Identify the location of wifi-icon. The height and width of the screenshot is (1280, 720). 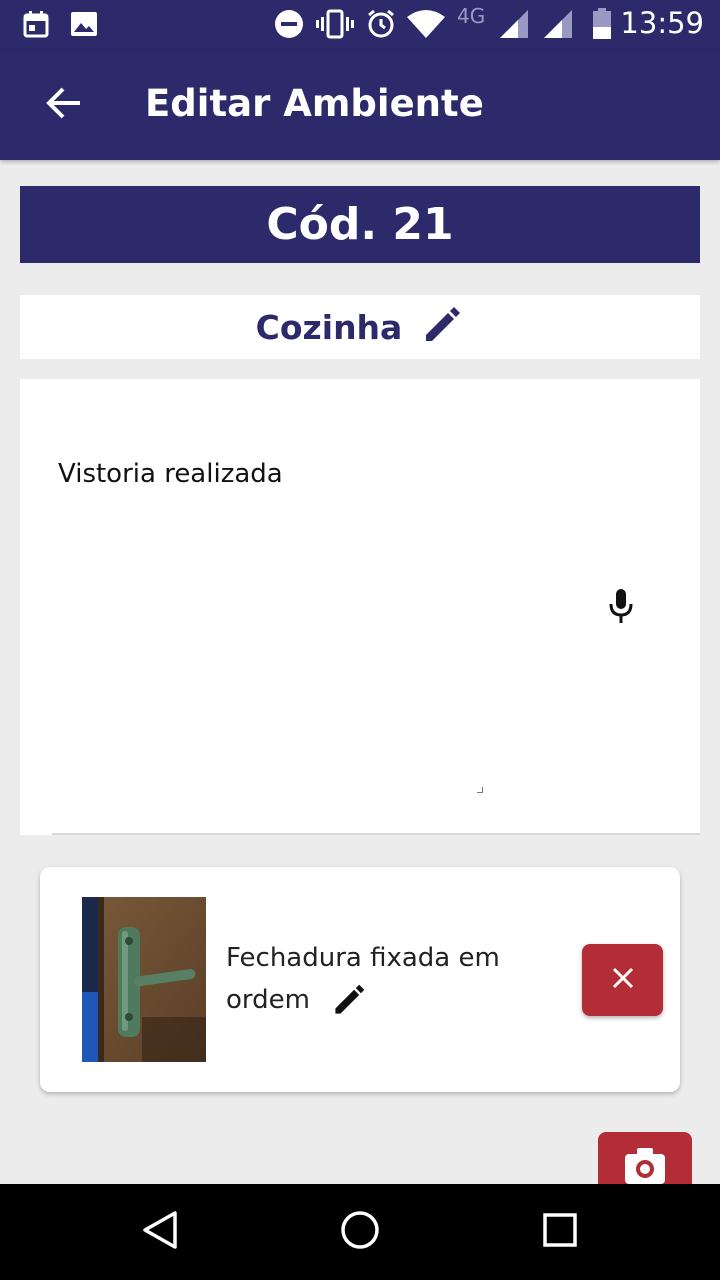
(426, 24).